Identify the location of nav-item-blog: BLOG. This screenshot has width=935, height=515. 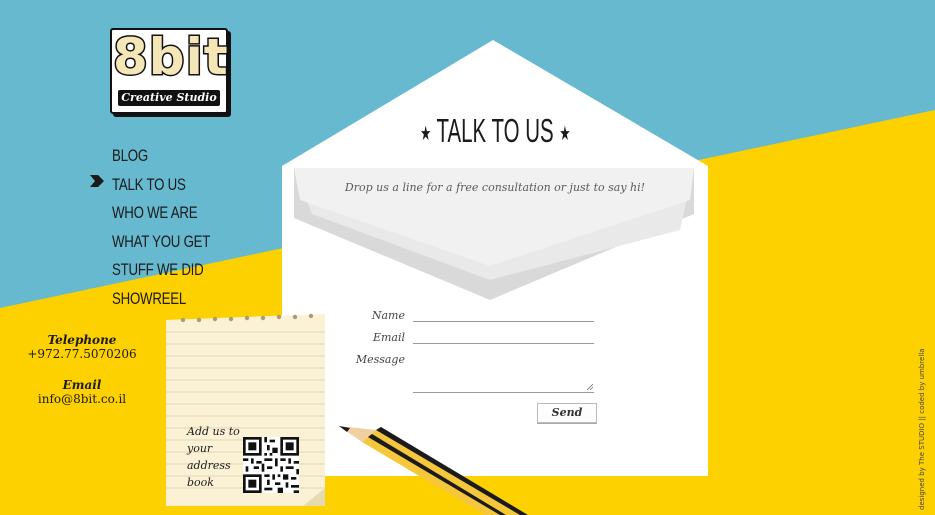
(161, 159).